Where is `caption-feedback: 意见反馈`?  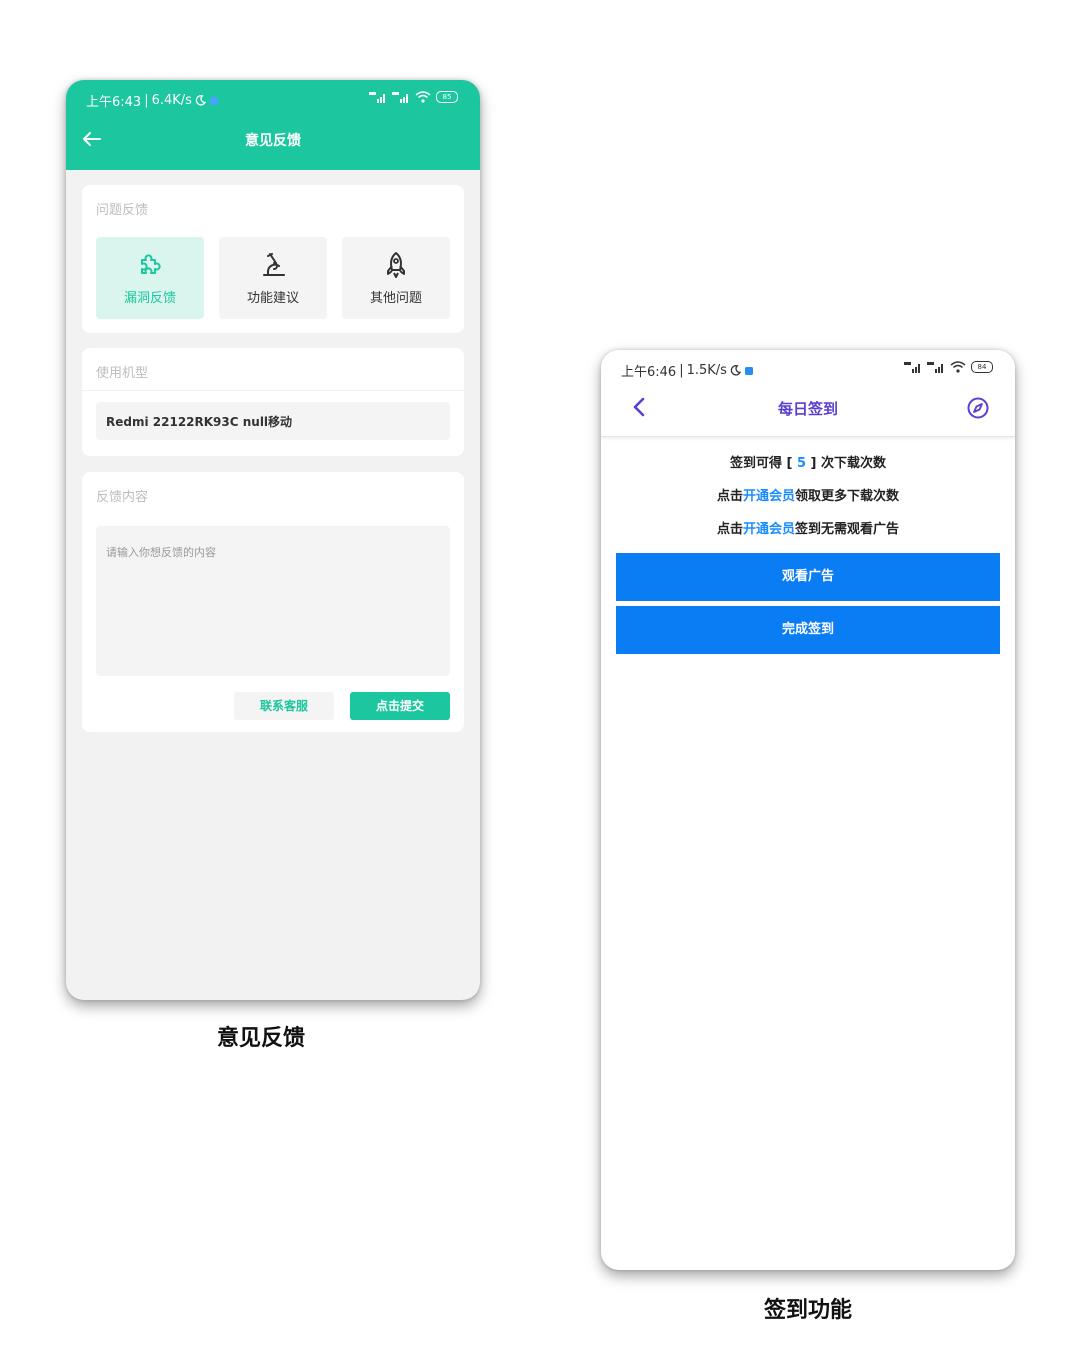
caption-feedback: 意见反馈 is located at coordinates (260, 1038).